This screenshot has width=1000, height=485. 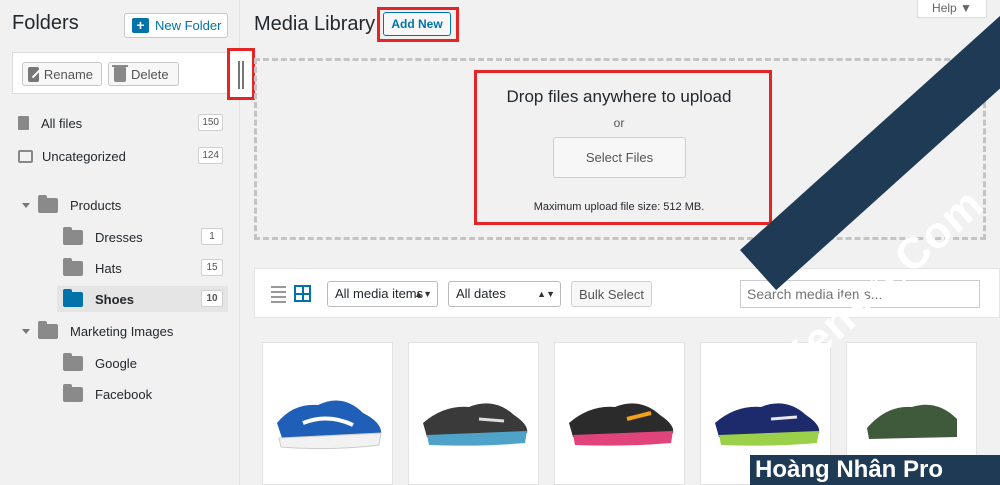 I want to click on folder-dresses: Dresses 1, so click(x=143, y=237).